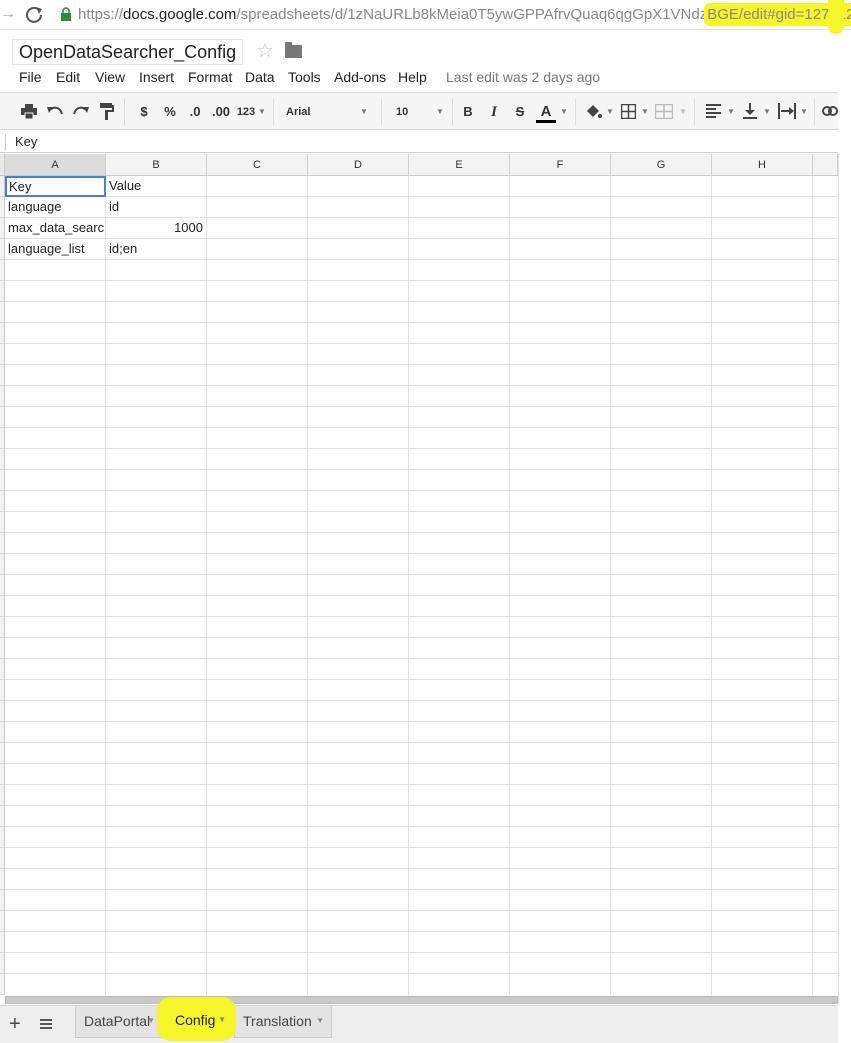 The width and height of the screenshot is (851, 1043). I want to click on borders-dropdown-icon: ▼, so click(645, 112).